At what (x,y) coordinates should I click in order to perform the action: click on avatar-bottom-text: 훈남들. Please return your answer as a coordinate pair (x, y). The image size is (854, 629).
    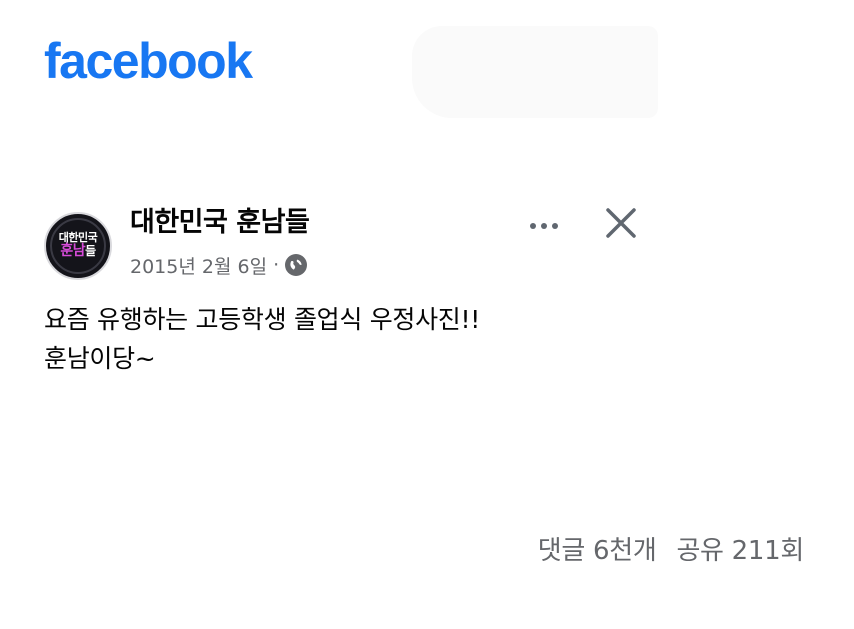
    Looking at the image, I should click on (78, 251).